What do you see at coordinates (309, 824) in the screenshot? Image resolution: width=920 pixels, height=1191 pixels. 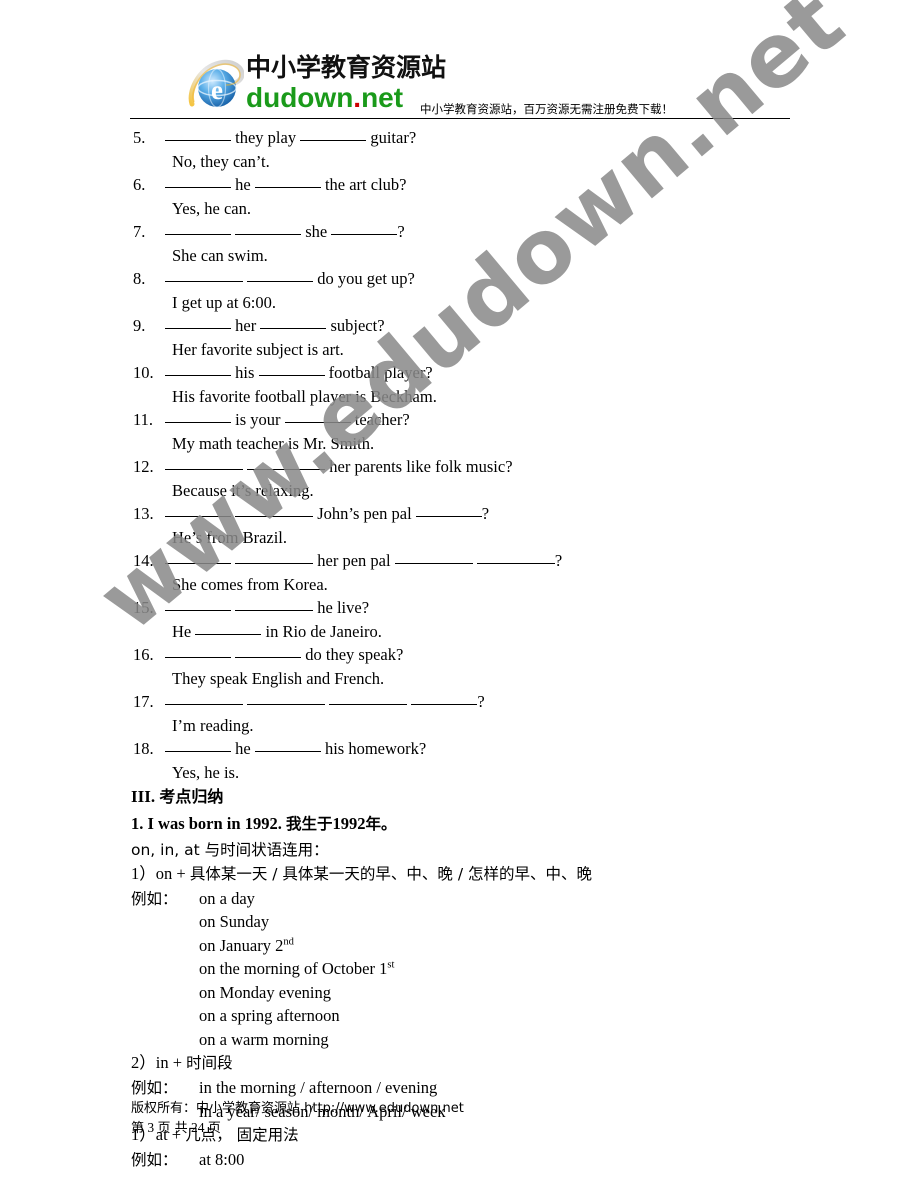 I see `grammar-point-1-chinese: 我生于` at bounding box center [309, 824].